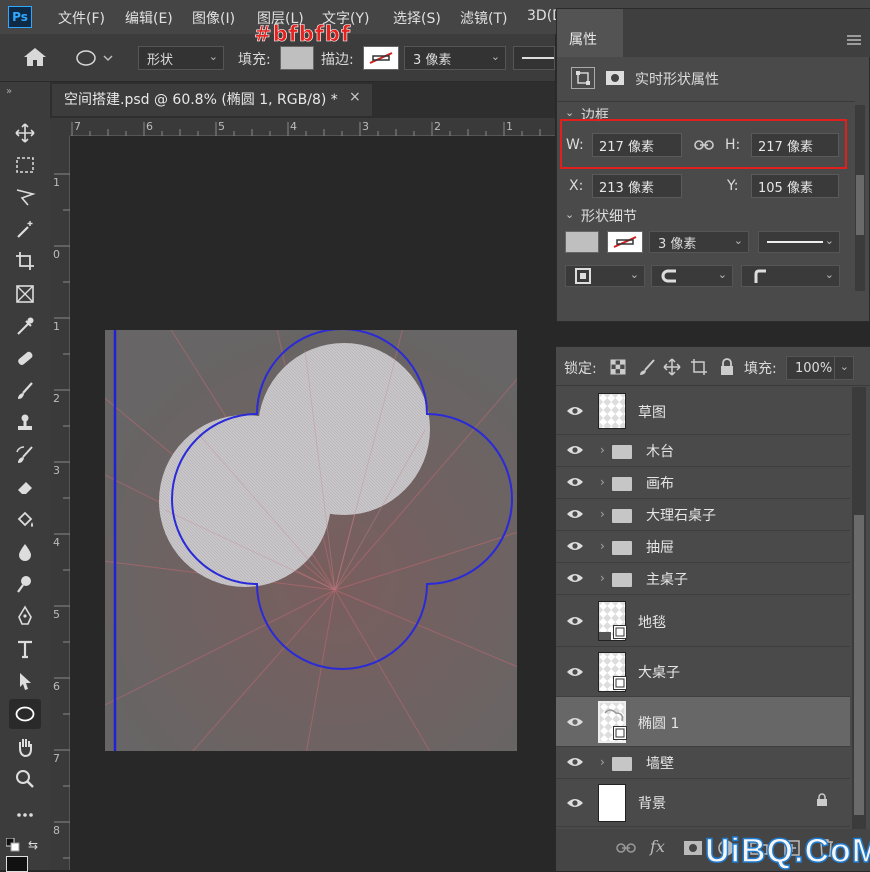  What do you see at coordinates (213, 18) in the screenshot?
I see `menu-image: 图像(I)` at bounding box center [213, 18].